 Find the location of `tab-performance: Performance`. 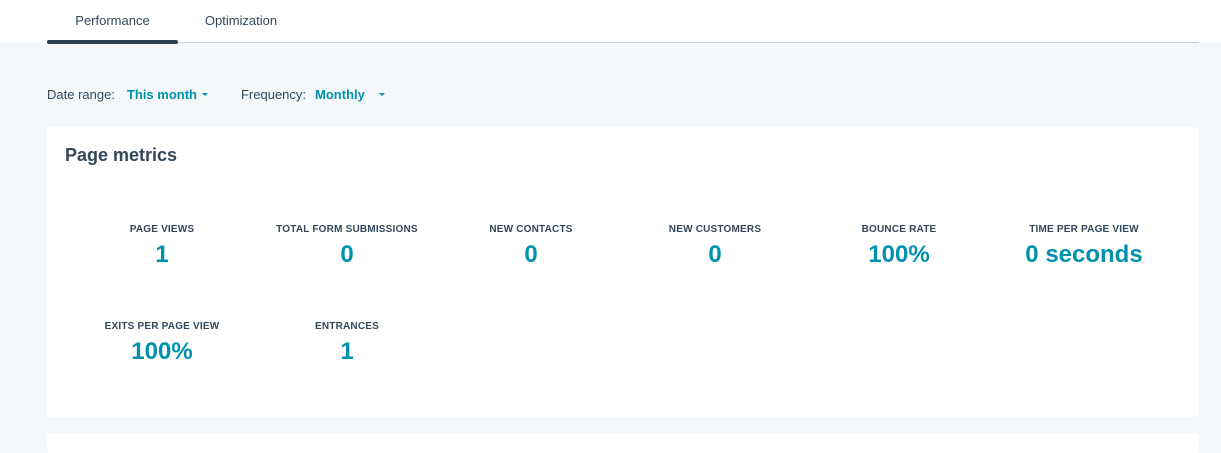

tab-performance: Performance is located at coordinates (112, 21).